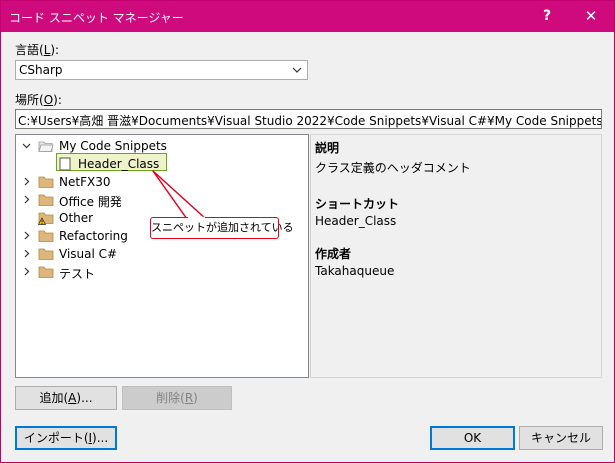 This screenshot has height=463, width=615. What do you see at coordinates (90, 202) in the screenshot?
I see `tree-item-label: Office 開発` at bounding box center [90, 202].